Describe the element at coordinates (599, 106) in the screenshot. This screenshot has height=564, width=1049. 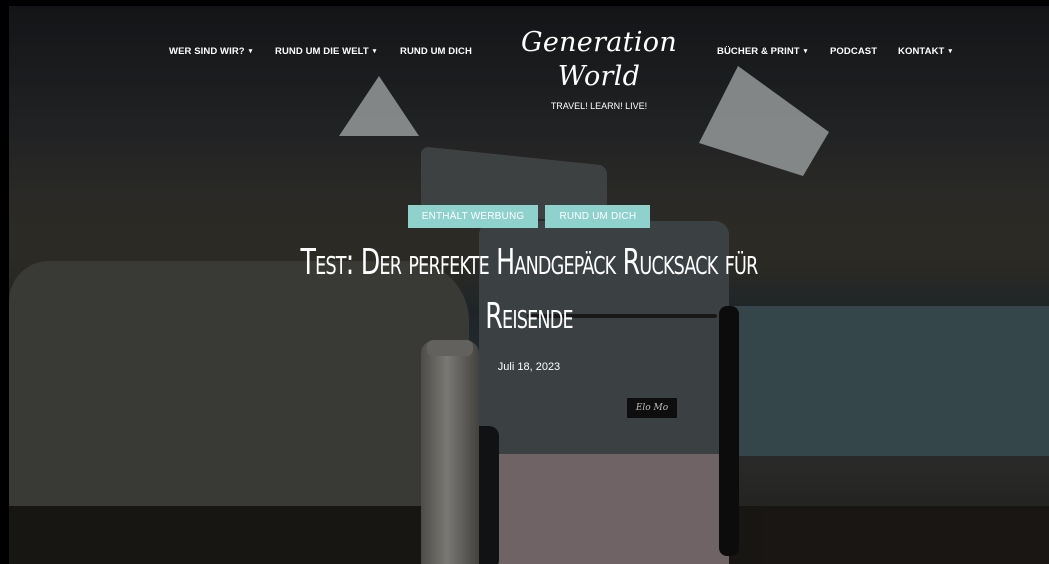
I see `site-tagline: TRAVEL! LEARN! LIVE!` at that location.